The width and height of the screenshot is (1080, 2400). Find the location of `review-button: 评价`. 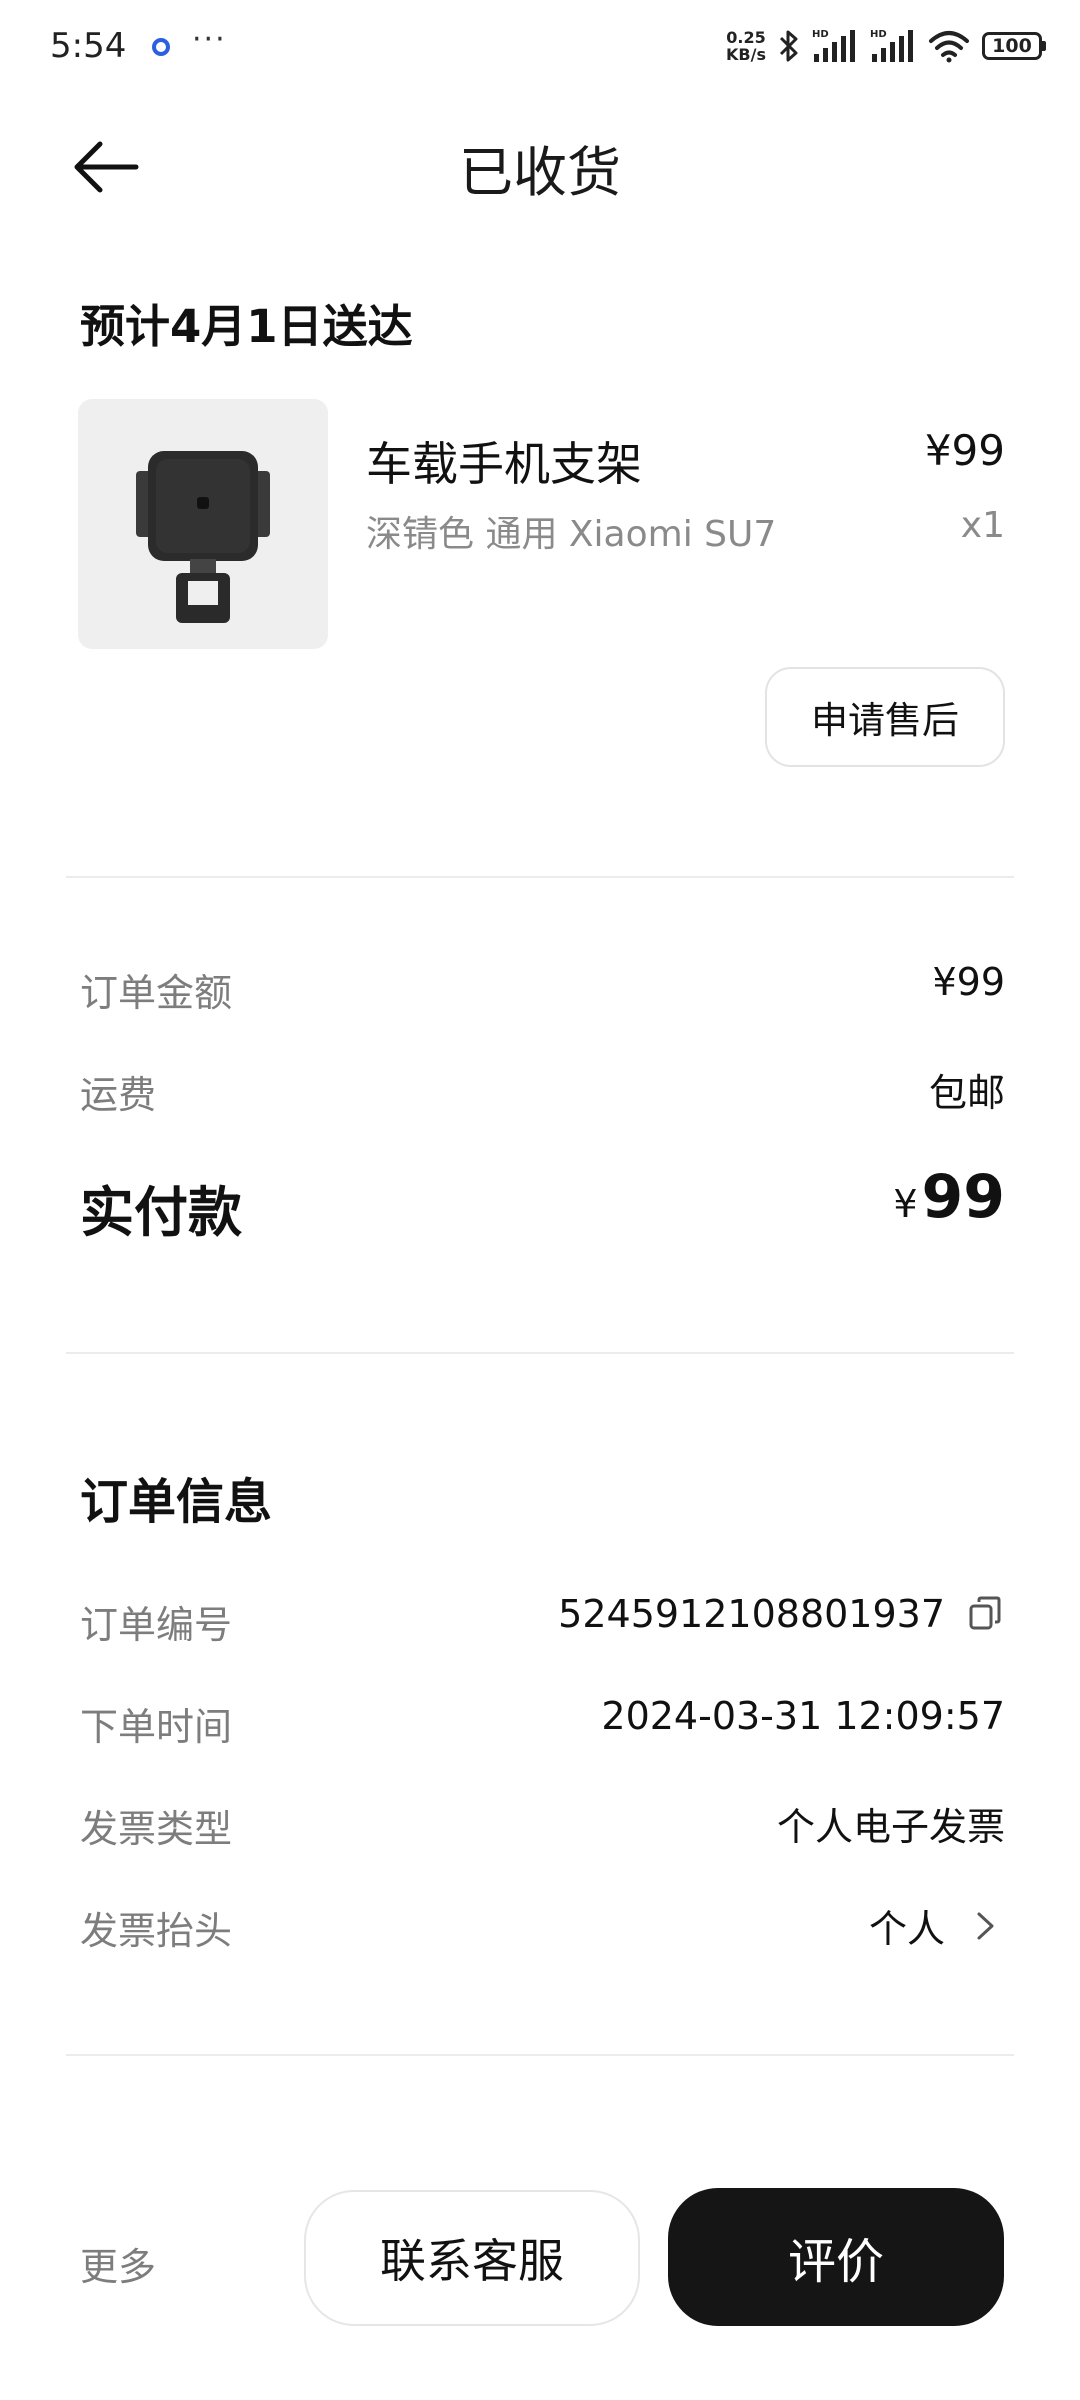

review-button: 评价 is located at coordinates (836, 2257).